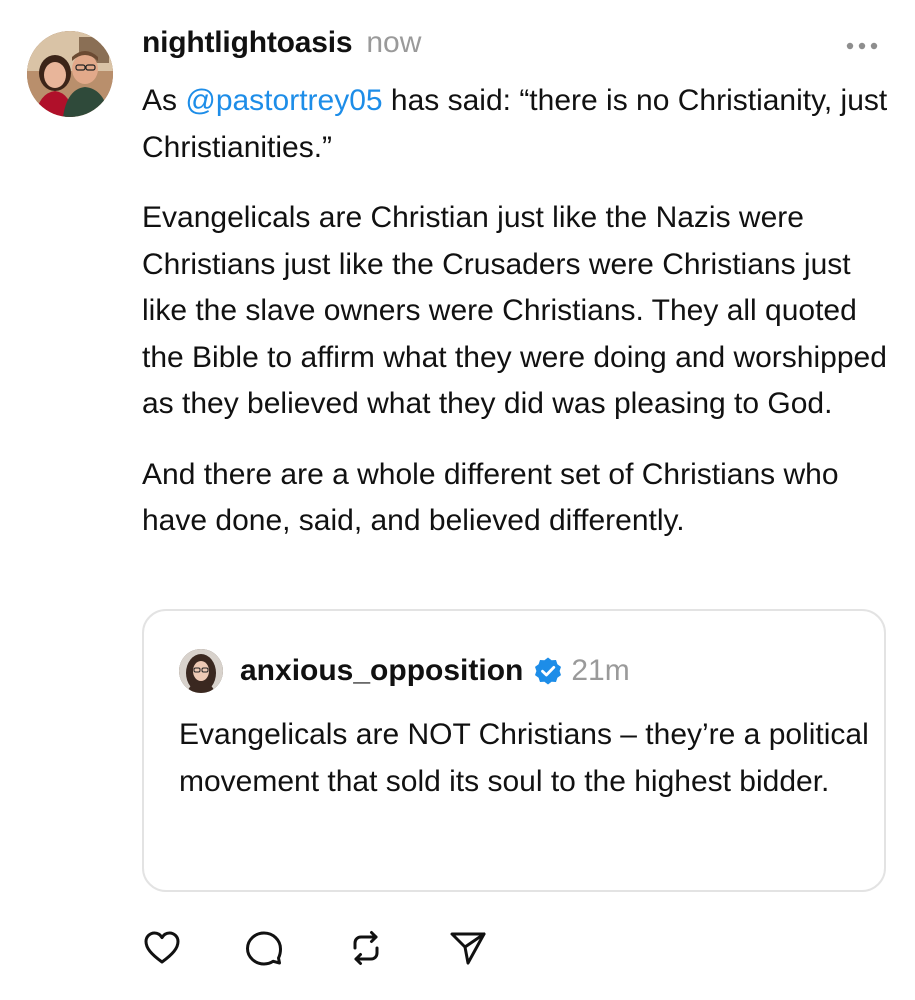 The image size is (915, 1000). Describe the element at coordinates (394, 42) in the screenshot. I see `post-timestamp: now` at that location.